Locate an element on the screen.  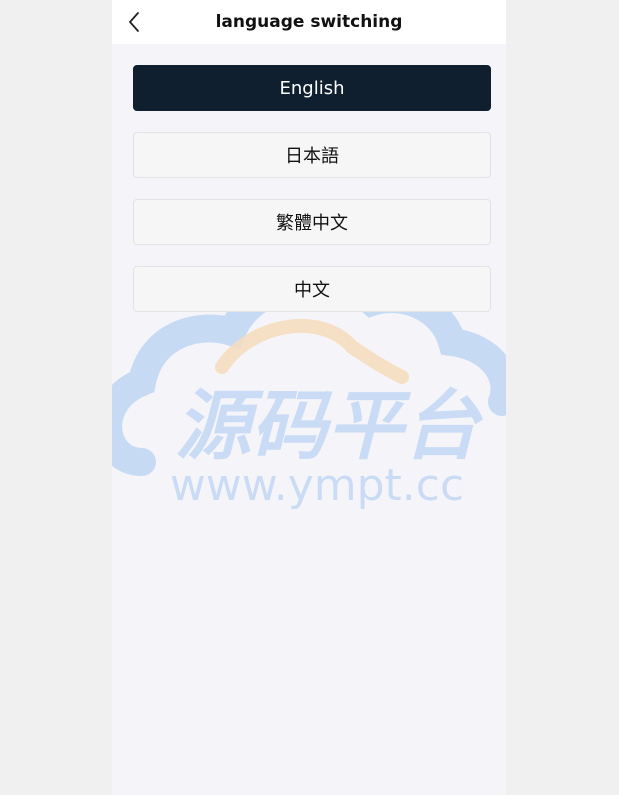
language-option-chinese: 中文 is located at coordinates (312, 289).